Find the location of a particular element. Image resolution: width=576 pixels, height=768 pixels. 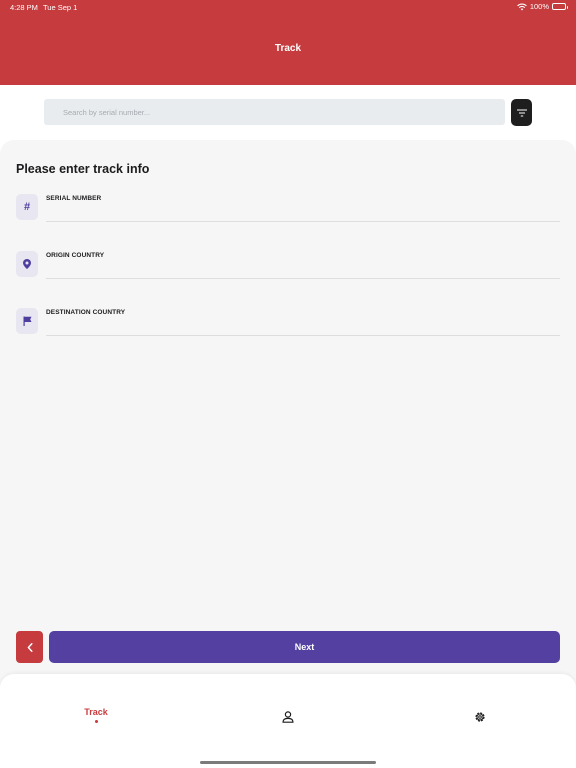

filter-button is located at coordinates (521, 112).